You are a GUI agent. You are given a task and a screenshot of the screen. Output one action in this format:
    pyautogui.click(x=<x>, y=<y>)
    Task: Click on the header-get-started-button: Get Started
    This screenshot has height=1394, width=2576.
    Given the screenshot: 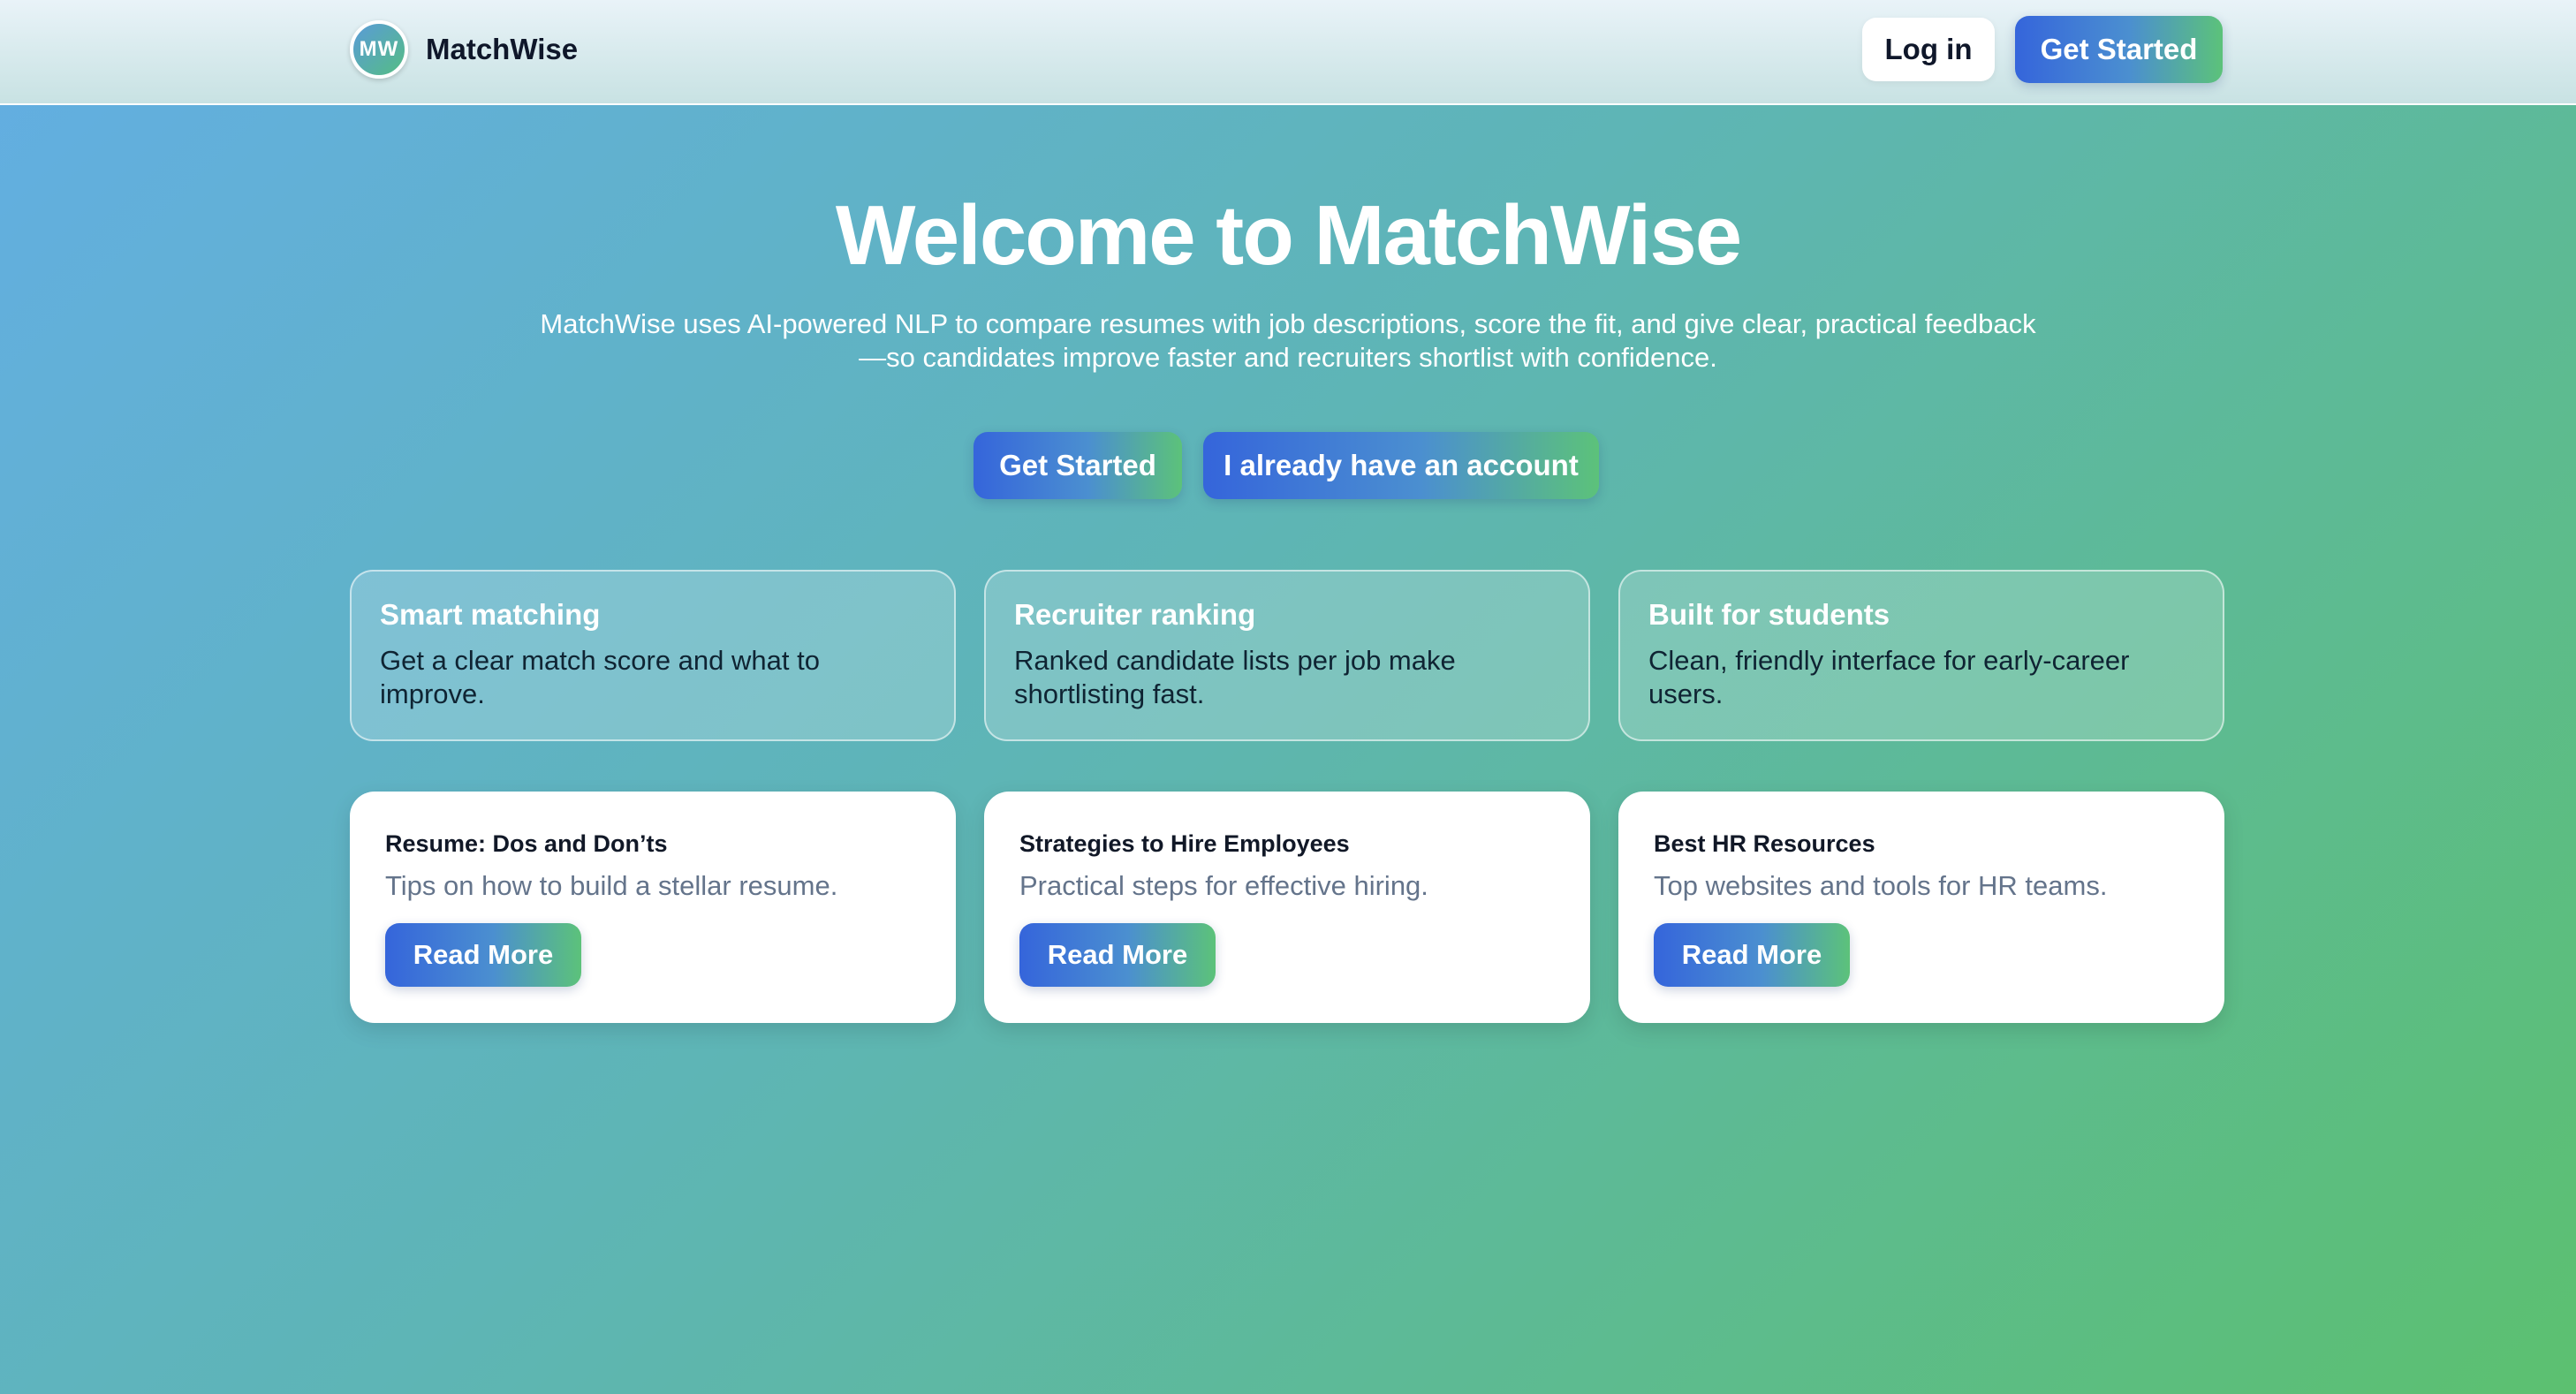 What is the action you would take?
    pyautogui.click(x=2119, y=50)
    